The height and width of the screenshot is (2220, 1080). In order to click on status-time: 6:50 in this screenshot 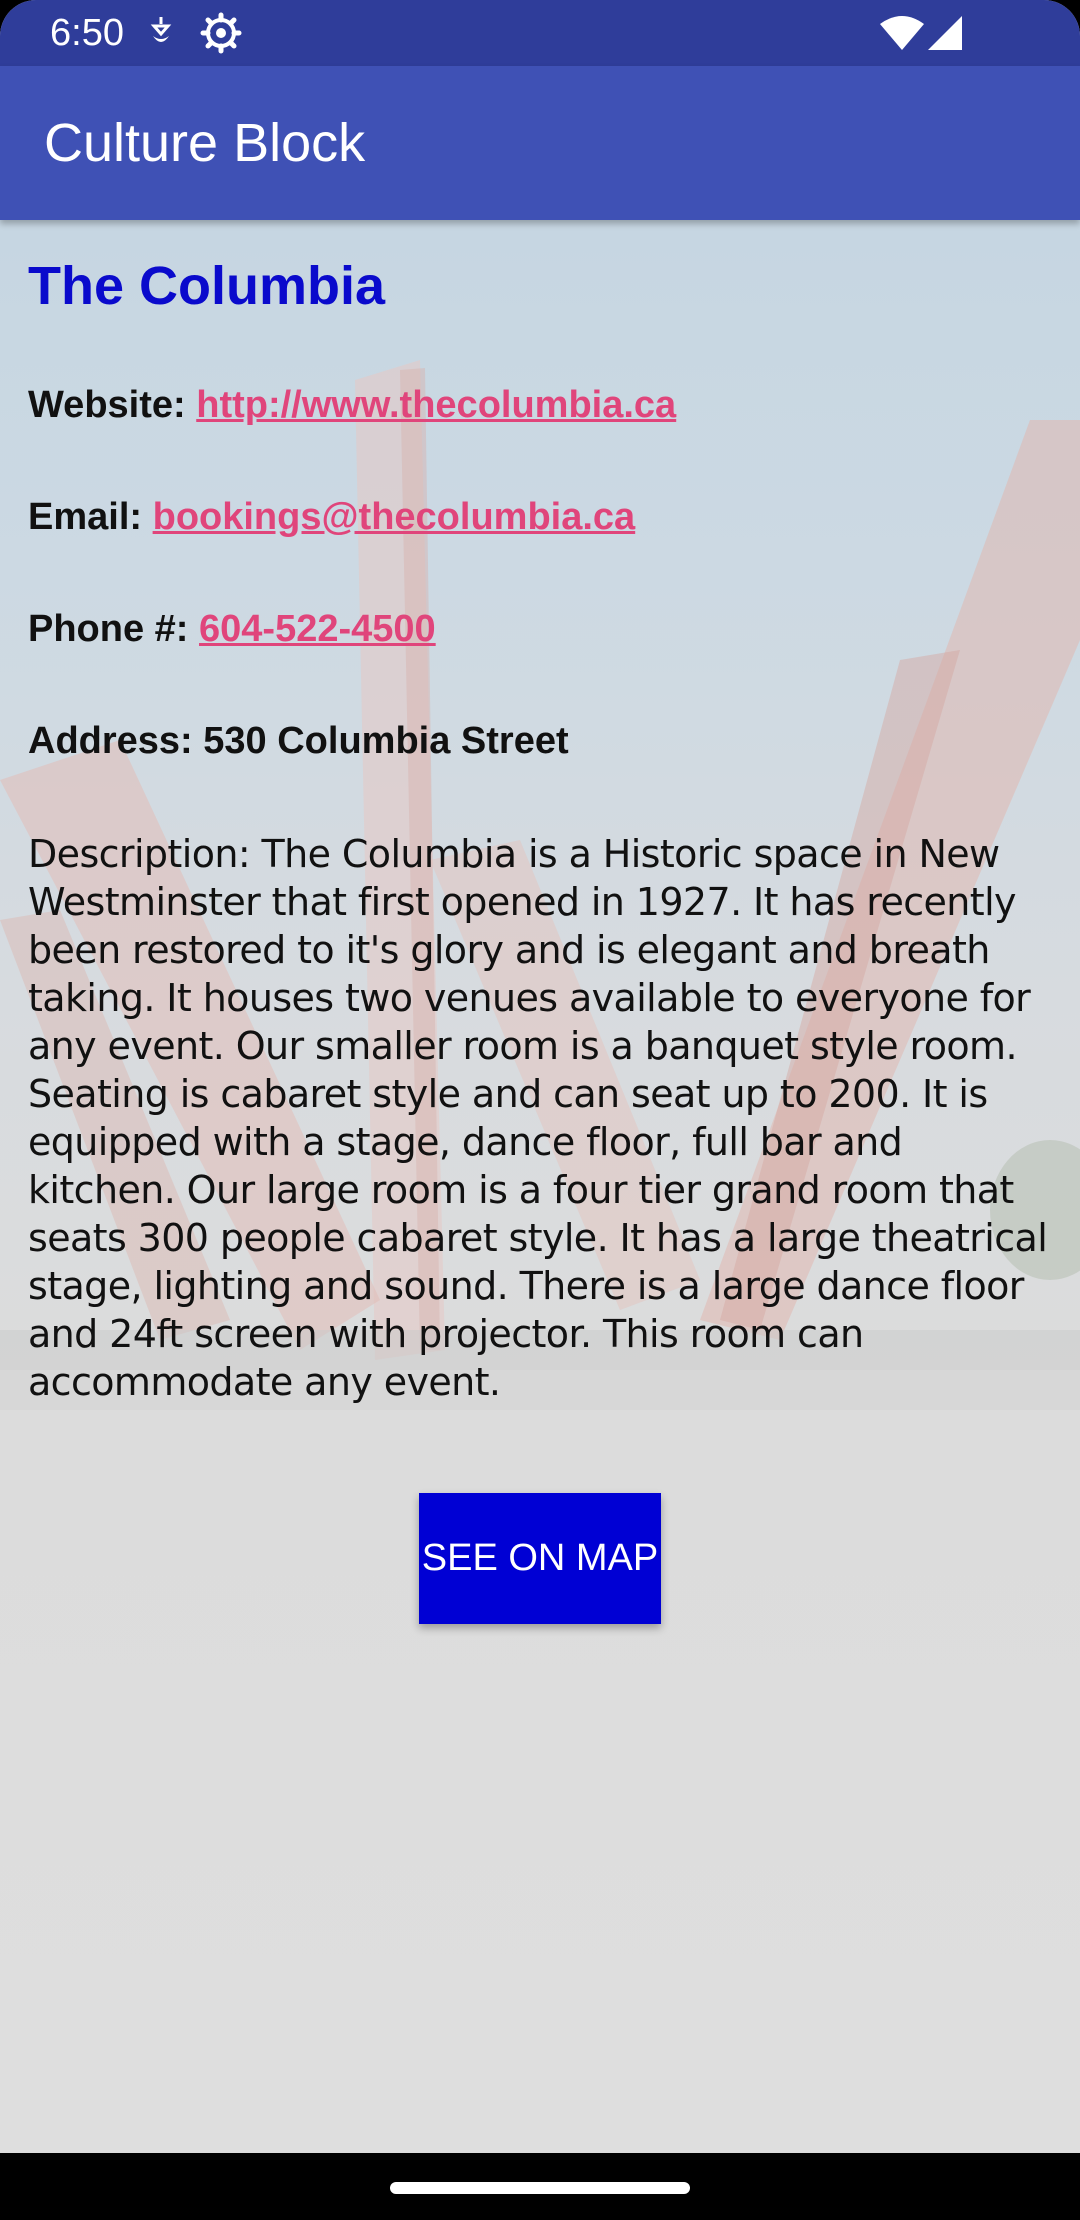, I will do `click(87, 33)`.